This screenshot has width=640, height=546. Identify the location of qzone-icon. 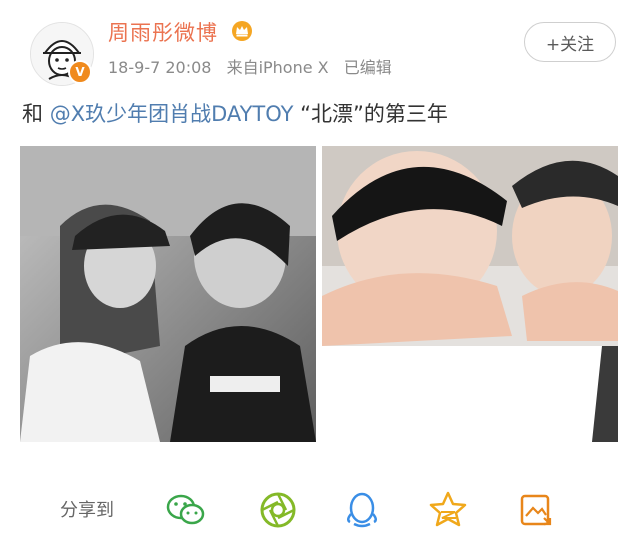
(448, 510).